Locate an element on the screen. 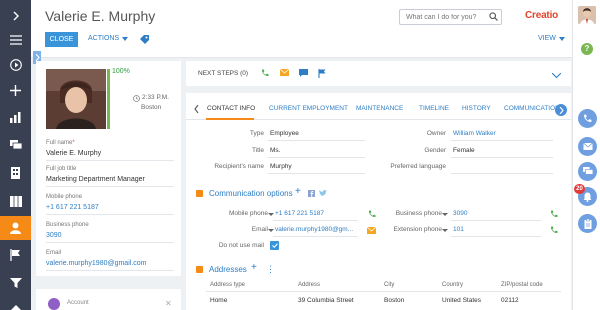  column-header: Address type is located at coordinates (227, 285).